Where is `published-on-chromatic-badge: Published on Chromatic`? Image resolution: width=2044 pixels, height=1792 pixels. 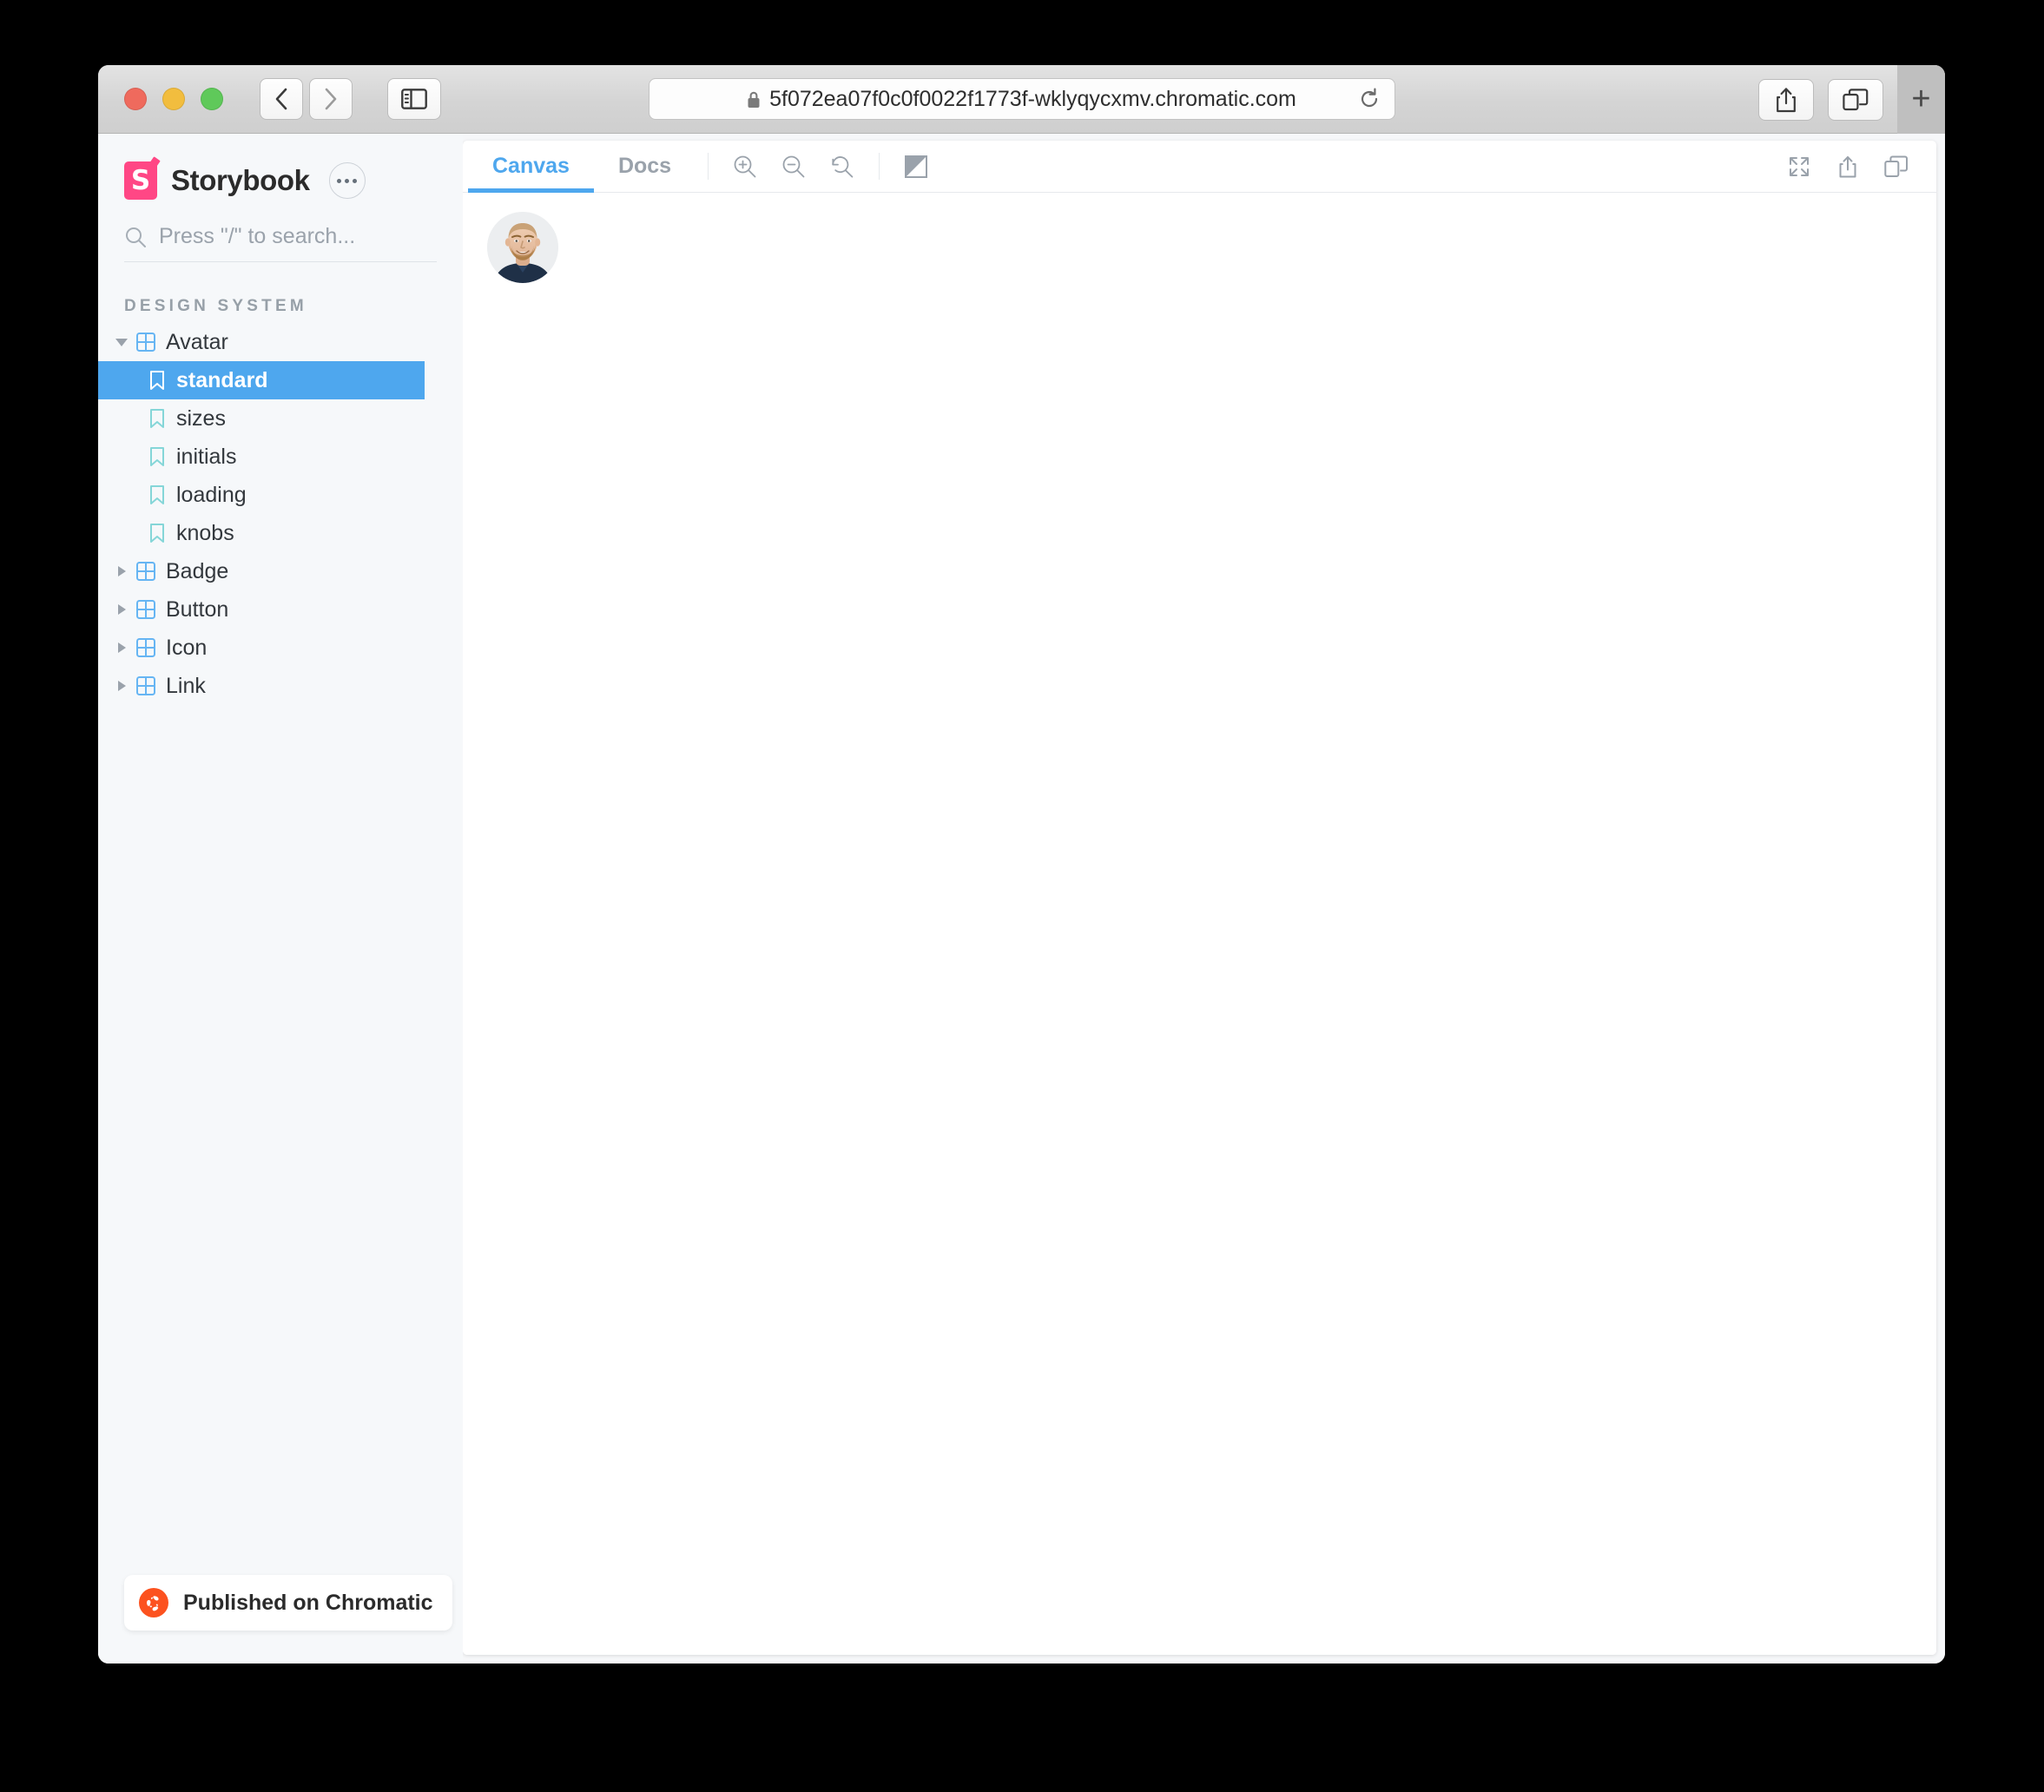 published-on-chromatic-badge: Published on Chromatic is located at coordinates (288, 1603).